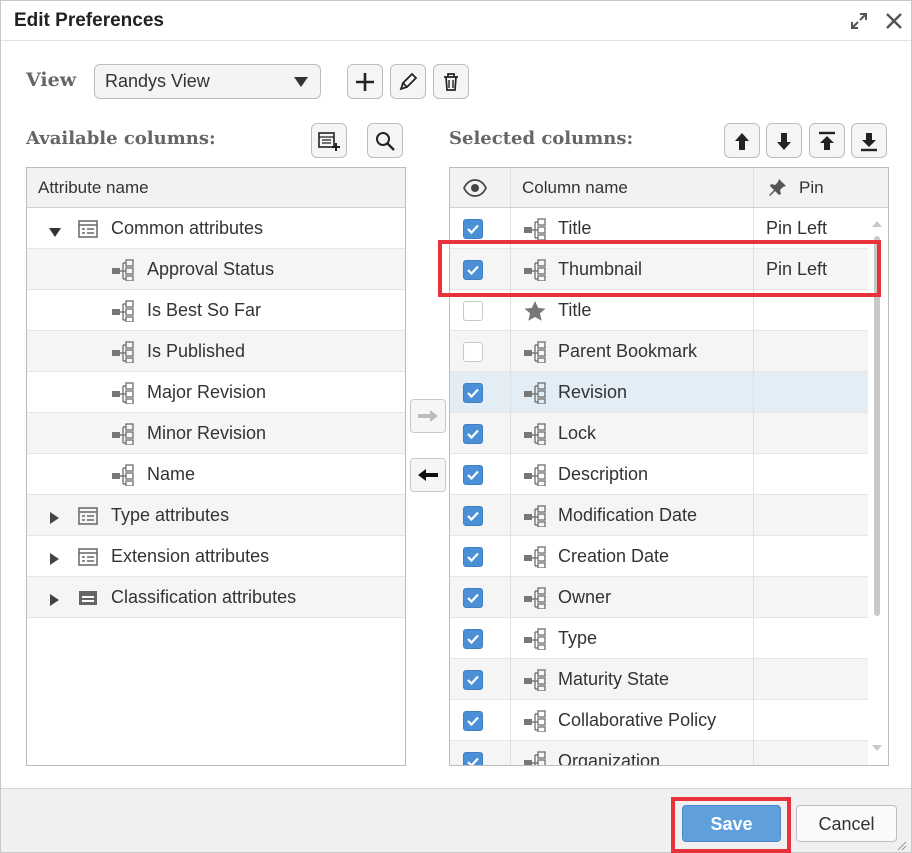  What do you see at coordinates (659, 597) in the screenshot?
I see `selected-column-row: Owner` at bounding box center [659, 597].